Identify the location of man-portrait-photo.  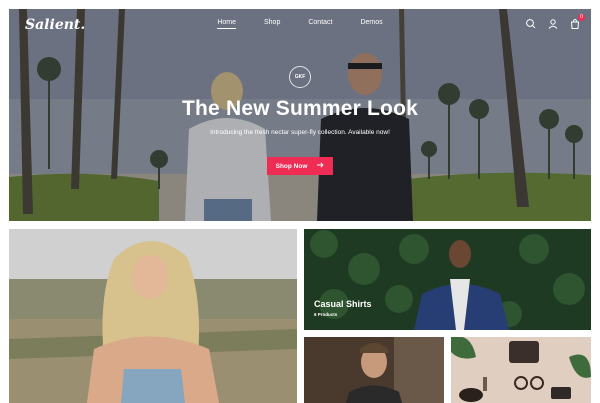
(374, 370).